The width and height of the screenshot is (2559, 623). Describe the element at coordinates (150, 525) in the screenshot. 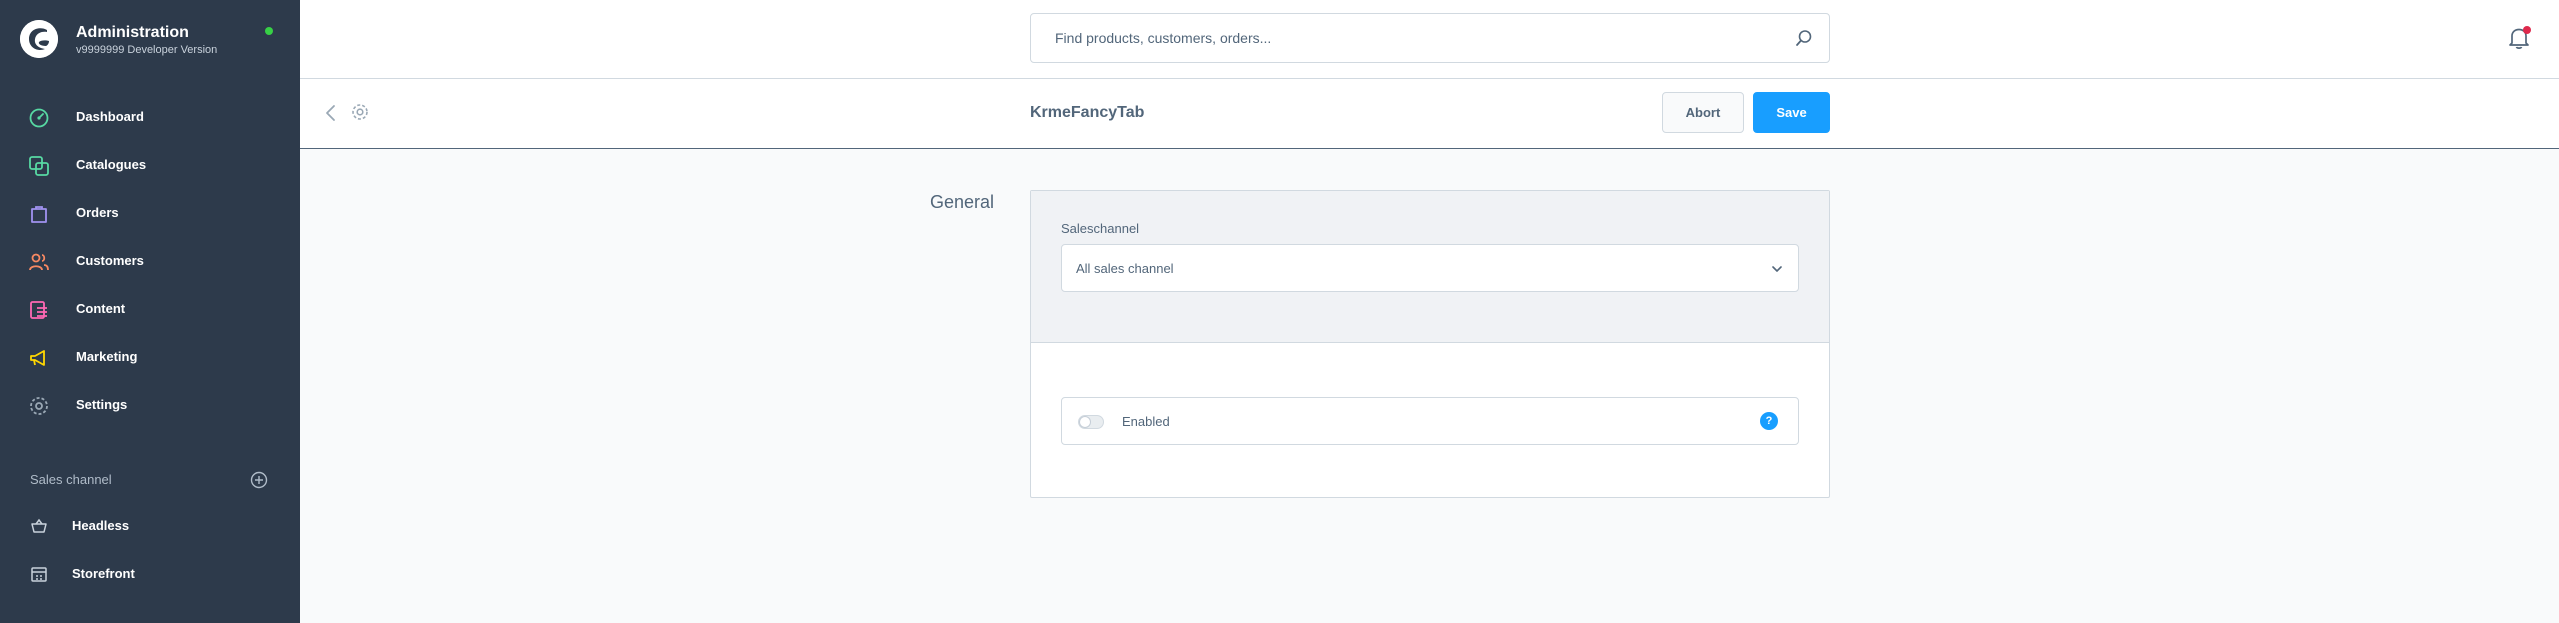

I see `sales-channel-item-headless: Headless` at that location.